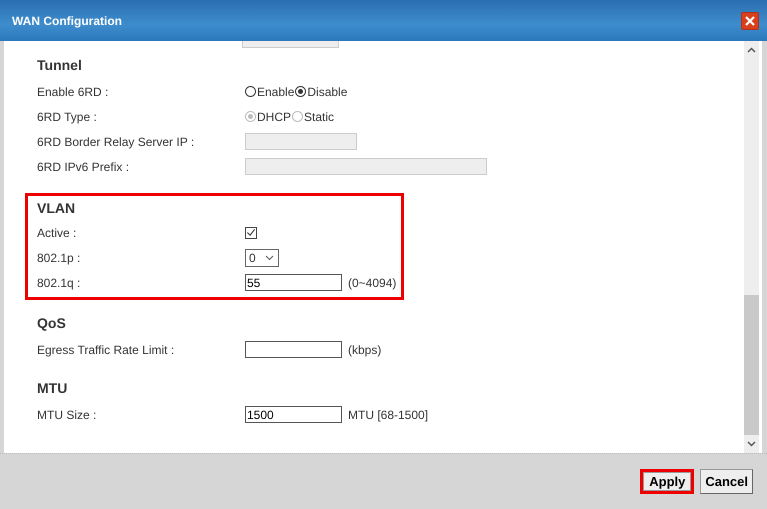 This screenshot has width=767, height=509. Describe the element at coordinates (262, 257) in the screenshot. I see `dropdown: 0` at that location.